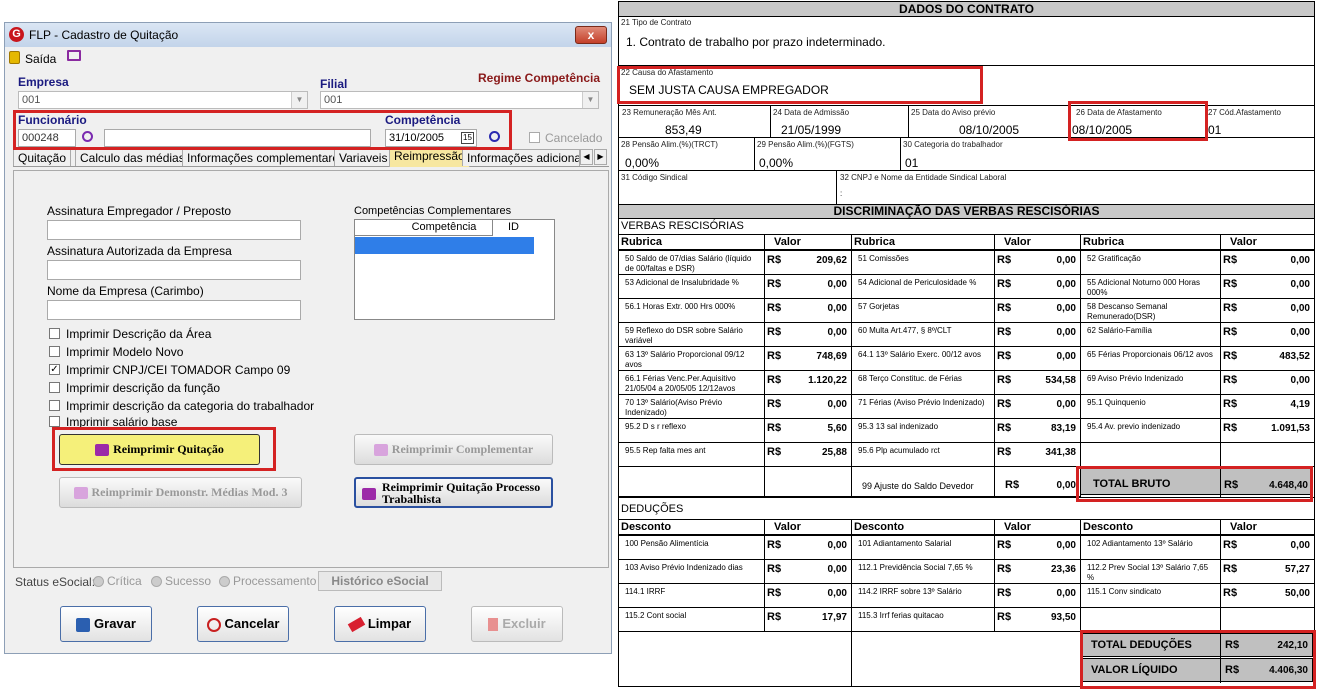 The width and height of the screenshot is (1327, 692). Describe the element at coordinates (590, 100) in the screenshot. I see `chevron-down-icon: ▼` at that location.